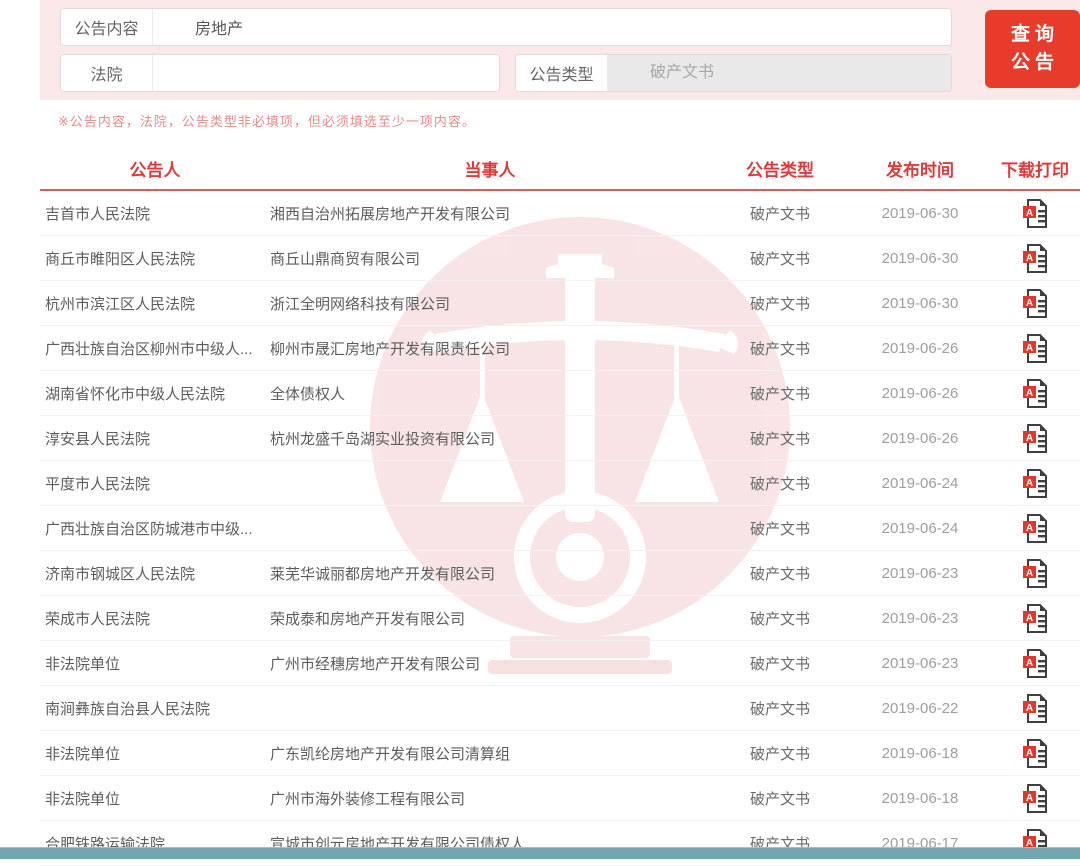 The height and width of the screenshot is (866, 1080). What do you see at coordinates (98, 214) in the screenshot?
I see `row-court: 吉首市人民法院` at bounding box center [98, 214].